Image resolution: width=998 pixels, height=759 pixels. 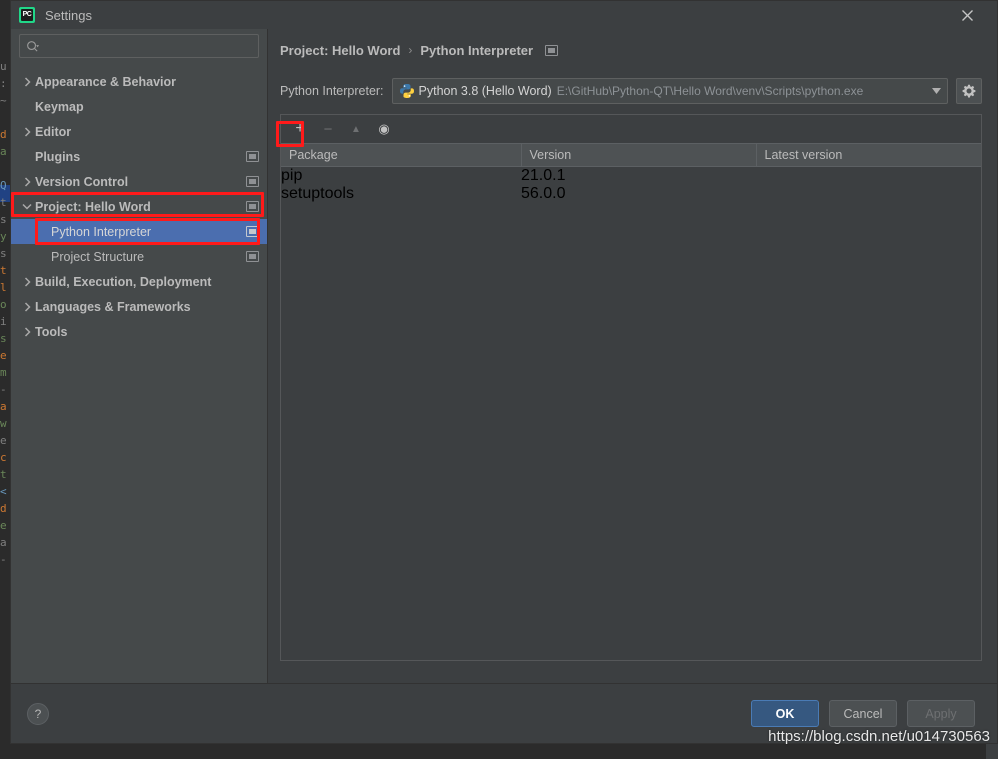 What do you see at coordinates (785, 713) in the screenshot?
I see `ok-button: OK` at bounding box center [785, 713].